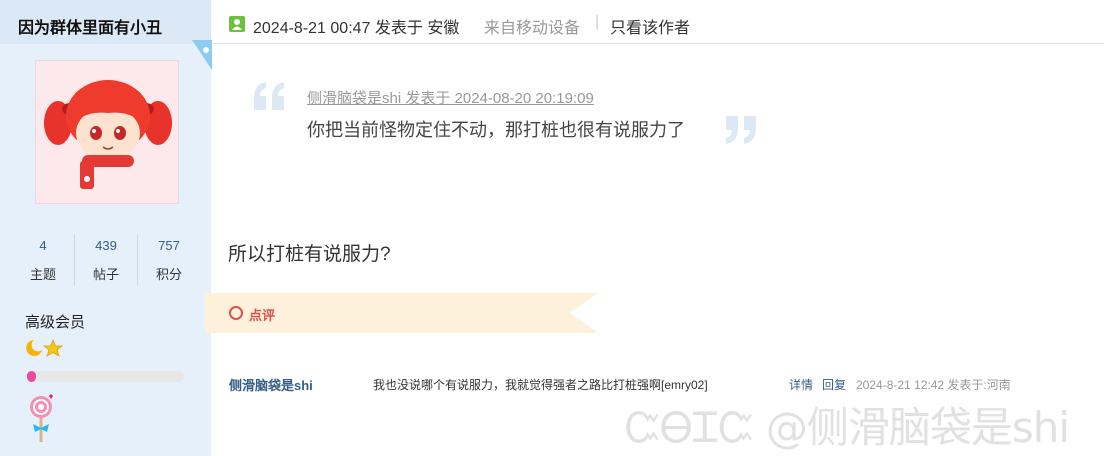 Image resolution: width=1104 pixels, height=456 pixels. Describe the element at coordinates (106, 245) in the screenshot. I see `stat-value: 439` at that location.